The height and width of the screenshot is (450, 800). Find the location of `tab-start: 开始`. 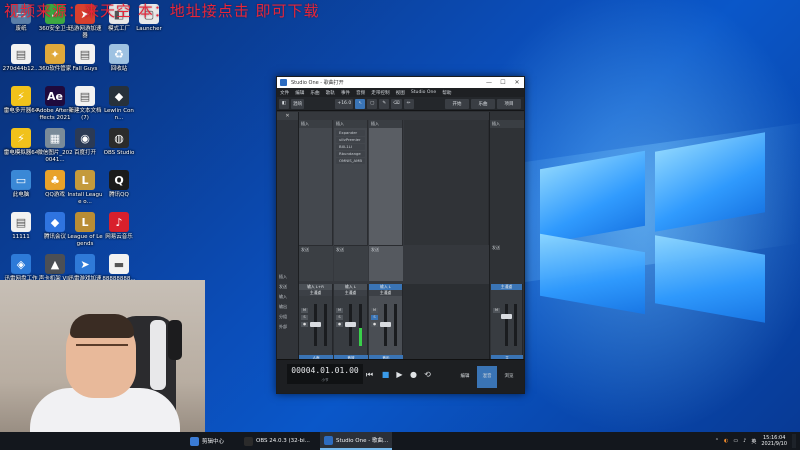

tab-start: 开始 is located at coordinates (457, 103).